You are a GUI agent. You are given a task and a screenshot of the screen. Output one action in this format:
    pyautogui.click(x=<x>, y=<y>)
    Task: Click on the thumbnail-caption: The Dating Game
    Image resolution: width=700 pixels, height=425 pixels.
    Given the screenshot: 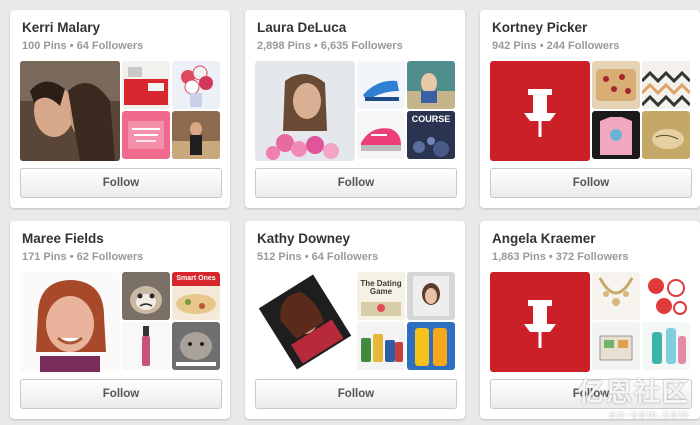 What is the action you would take?
    pyautogui.click(x=381, y=287)
    